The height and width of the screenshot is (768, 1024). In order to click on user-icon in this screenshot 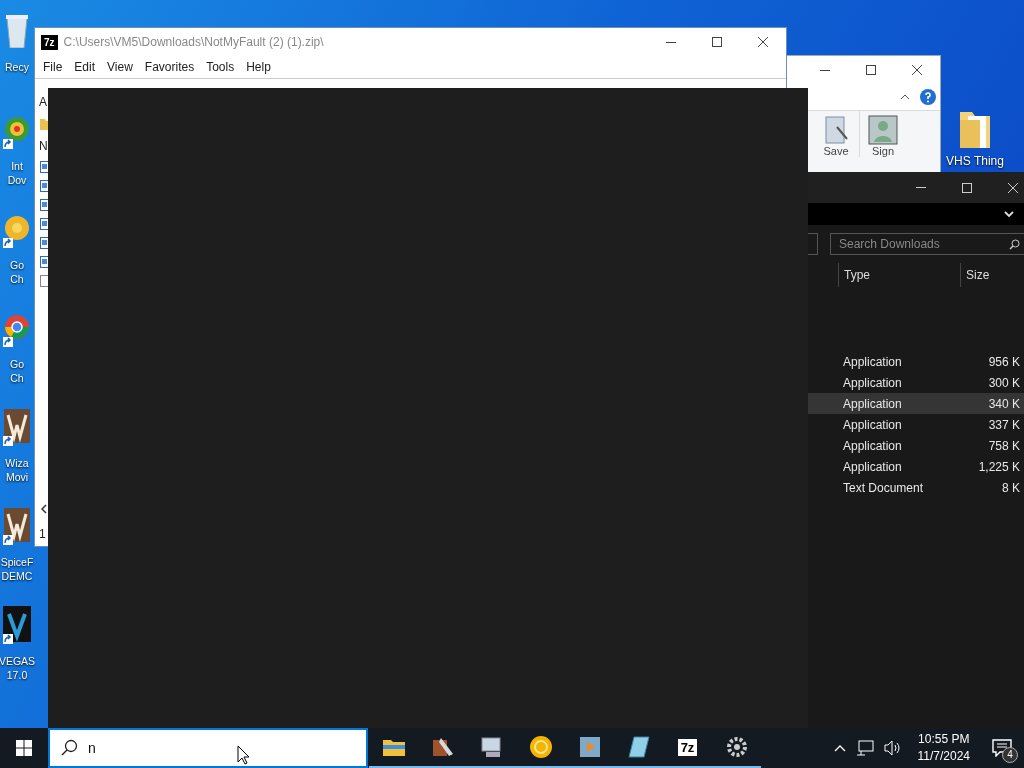, I will do `click(883, 130)`.